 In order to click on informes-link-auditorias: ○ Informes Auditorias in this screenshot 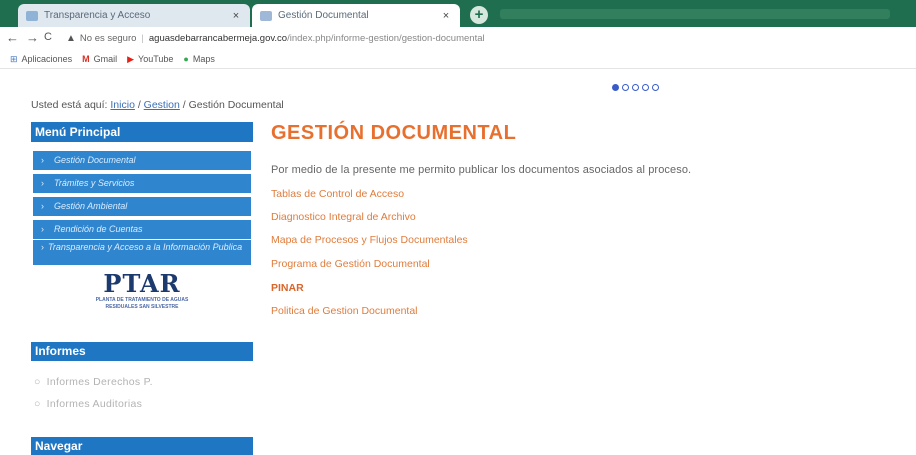, I will do `click(88, 404)`.